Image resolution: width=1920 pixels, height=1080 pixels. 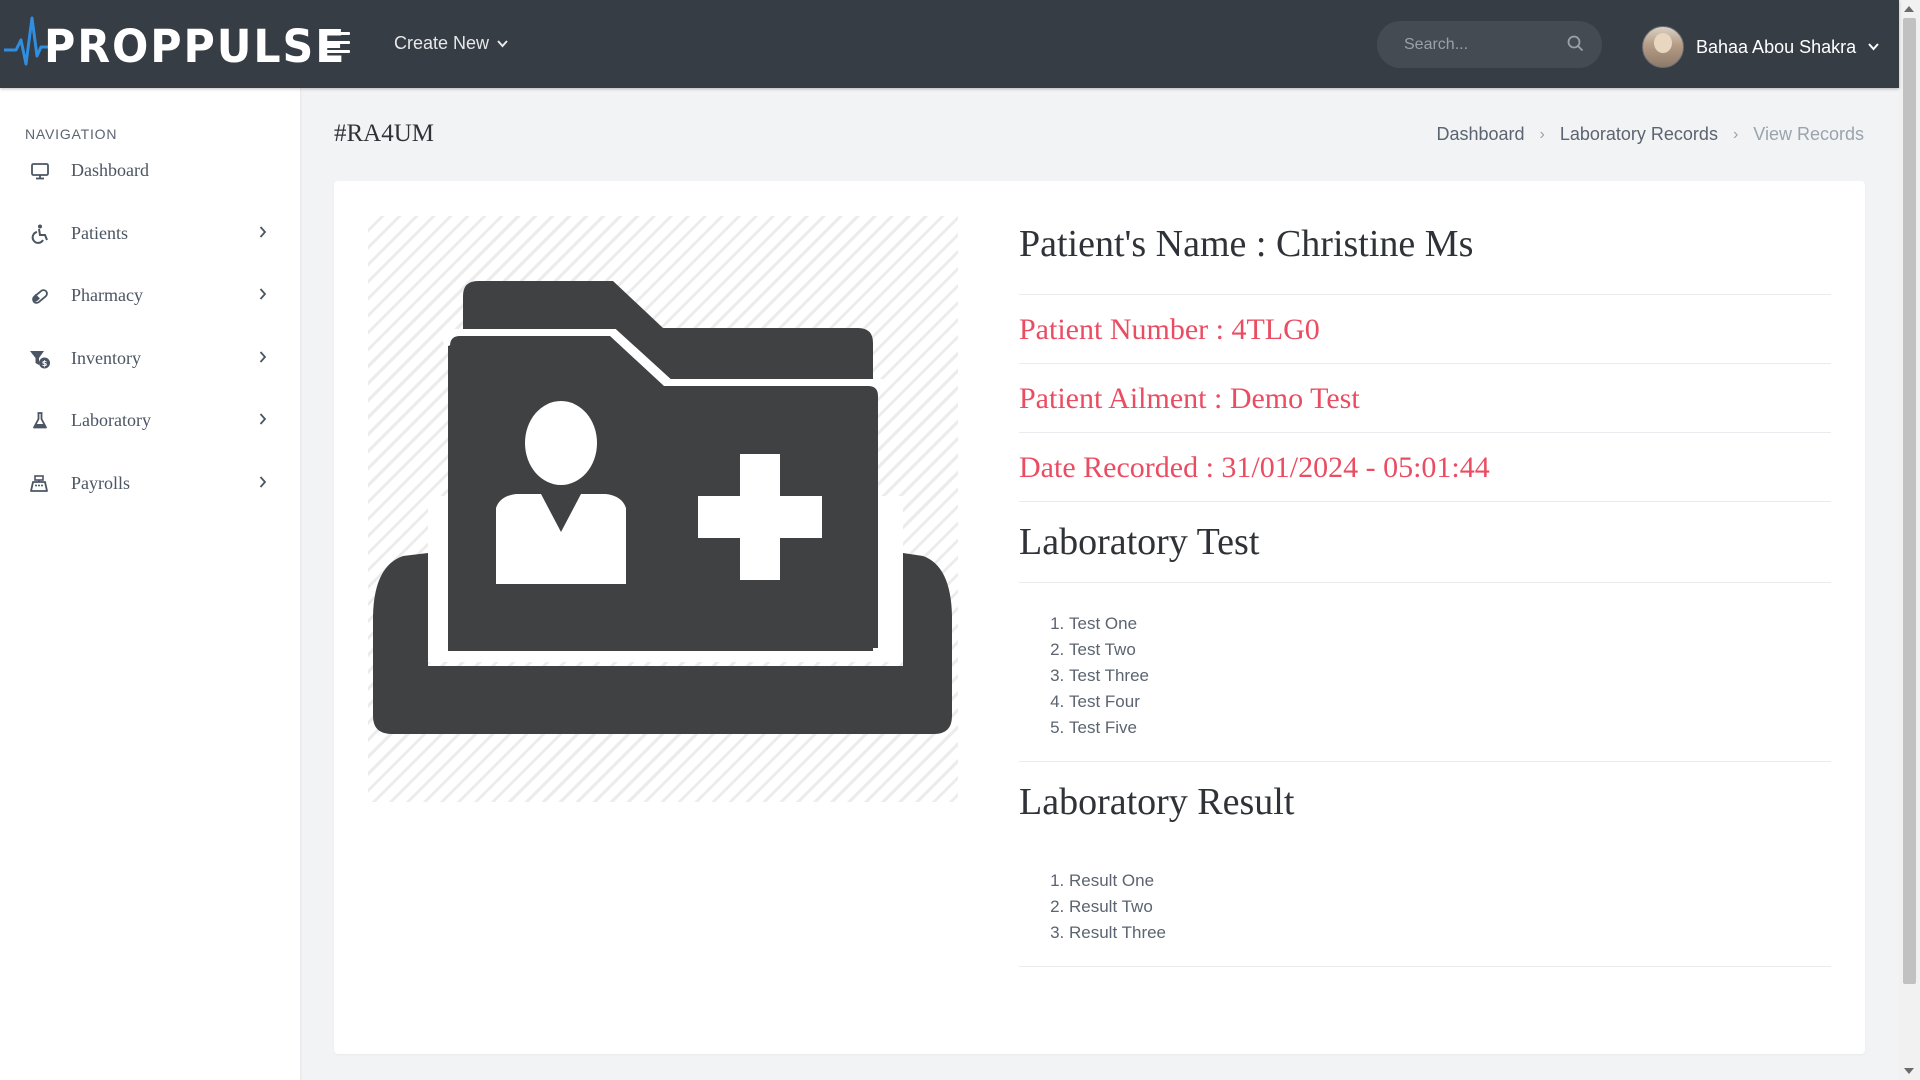 What do you see at coordinates (1450, 650) in the screenshot?
I see `list-item: Test Two` at bounding box center [1450, 650].